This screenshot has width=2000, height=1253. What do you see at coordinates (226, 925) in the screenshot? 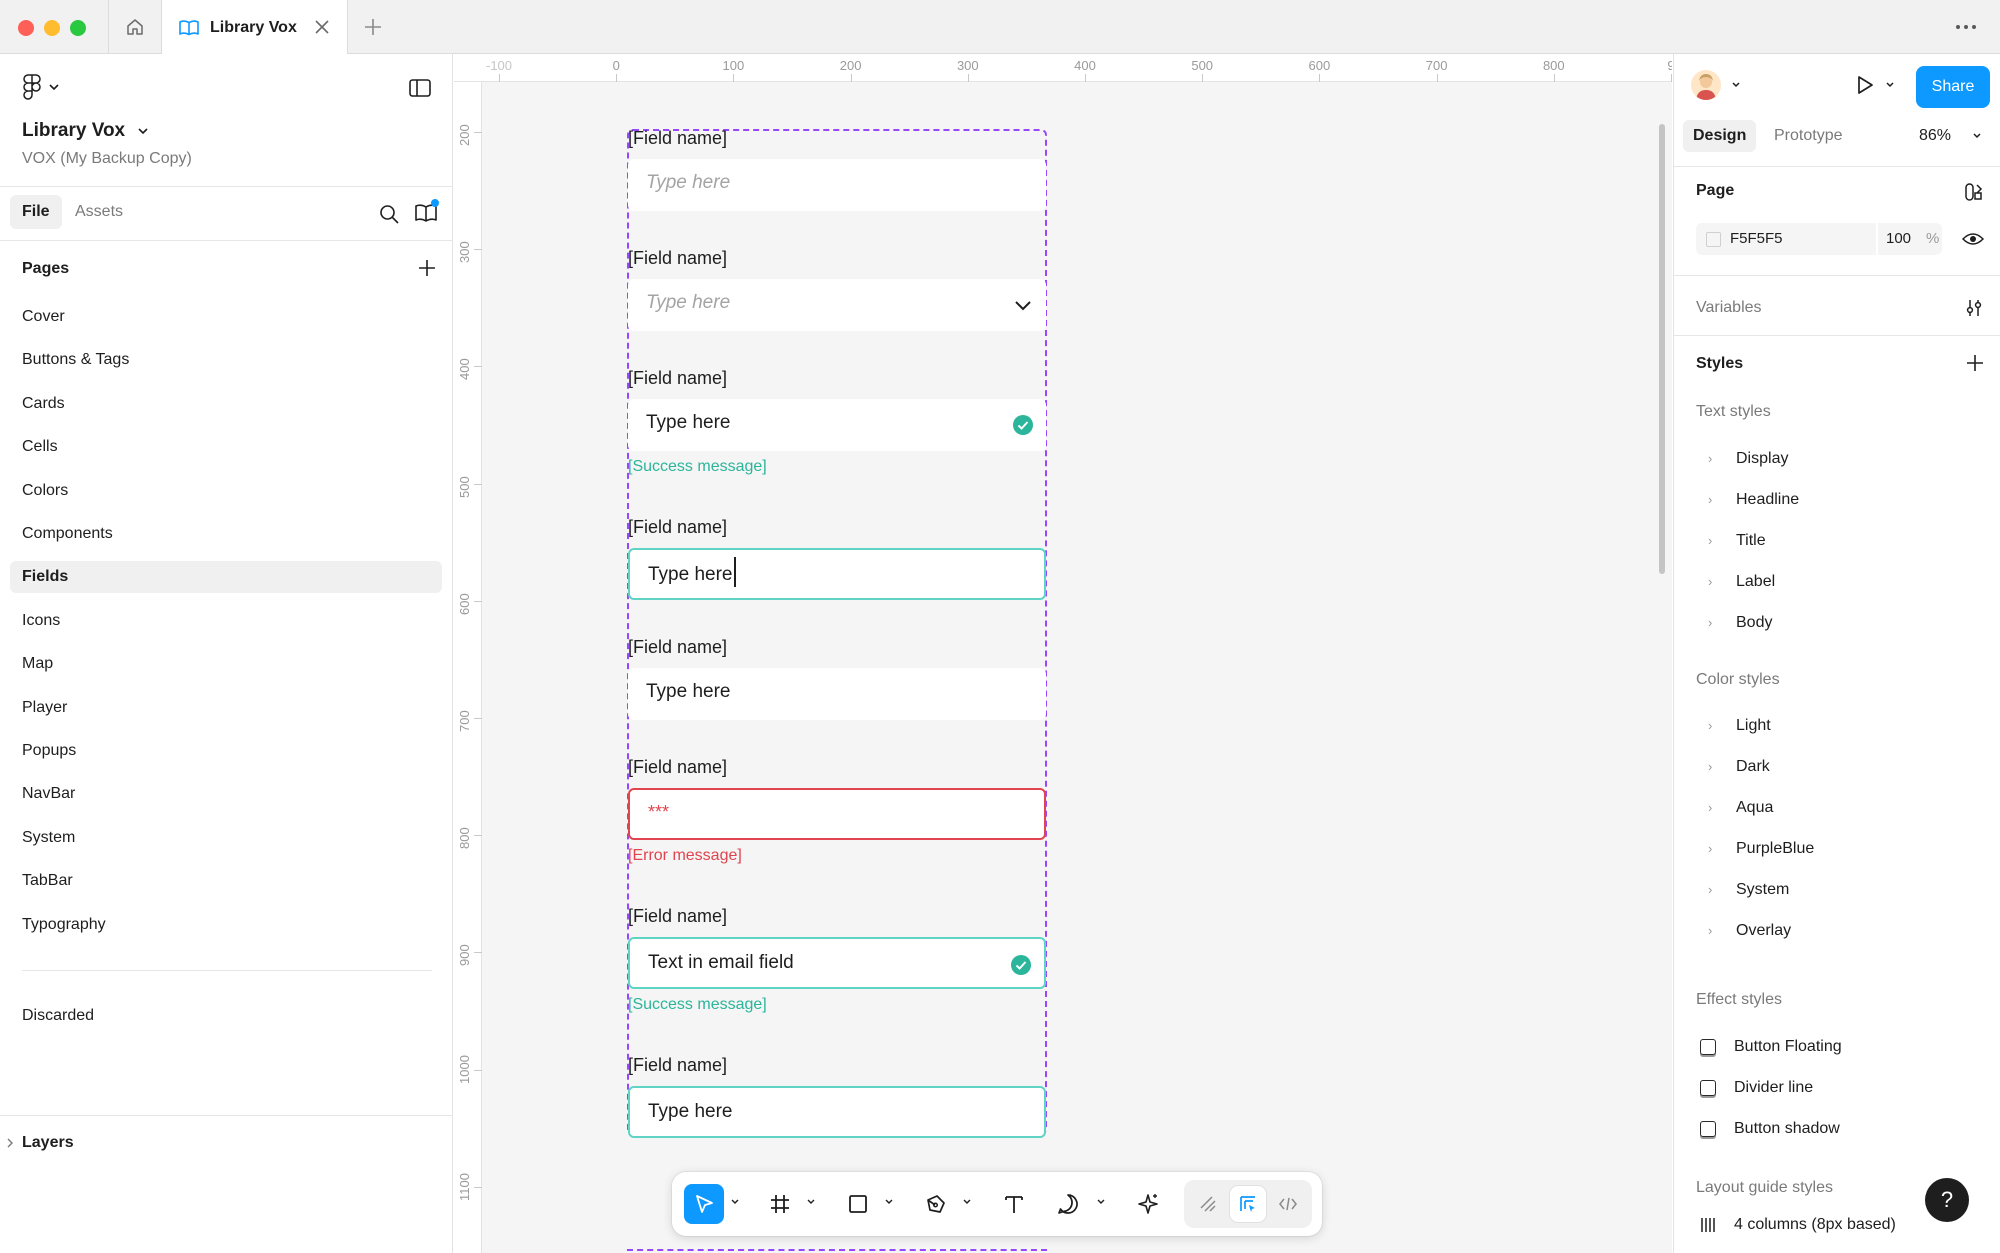
I see `page-item-typography: Typography` at bounding box center [226, 925].